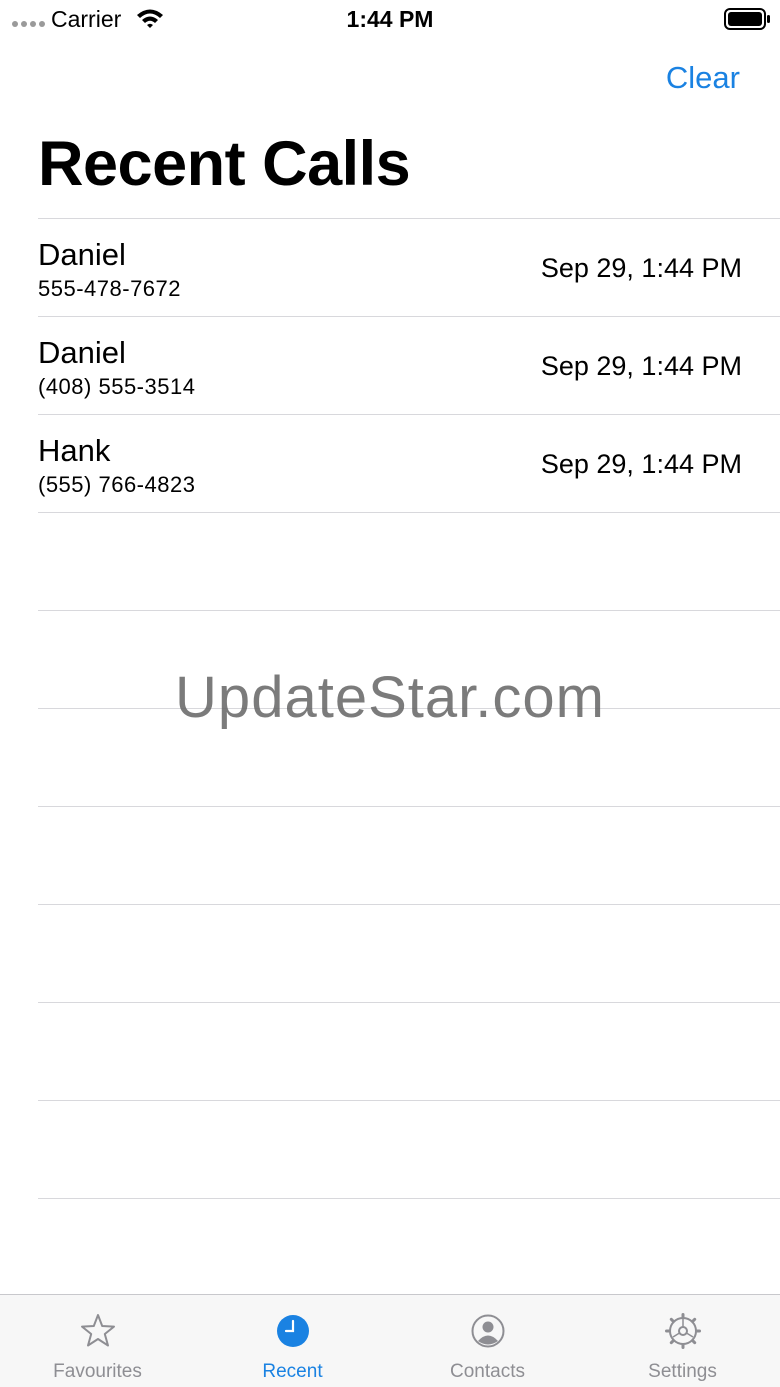 This screenshot has width=780, height=1387. I want to click on tab-contacts: Contacts, so click(487, 1341).